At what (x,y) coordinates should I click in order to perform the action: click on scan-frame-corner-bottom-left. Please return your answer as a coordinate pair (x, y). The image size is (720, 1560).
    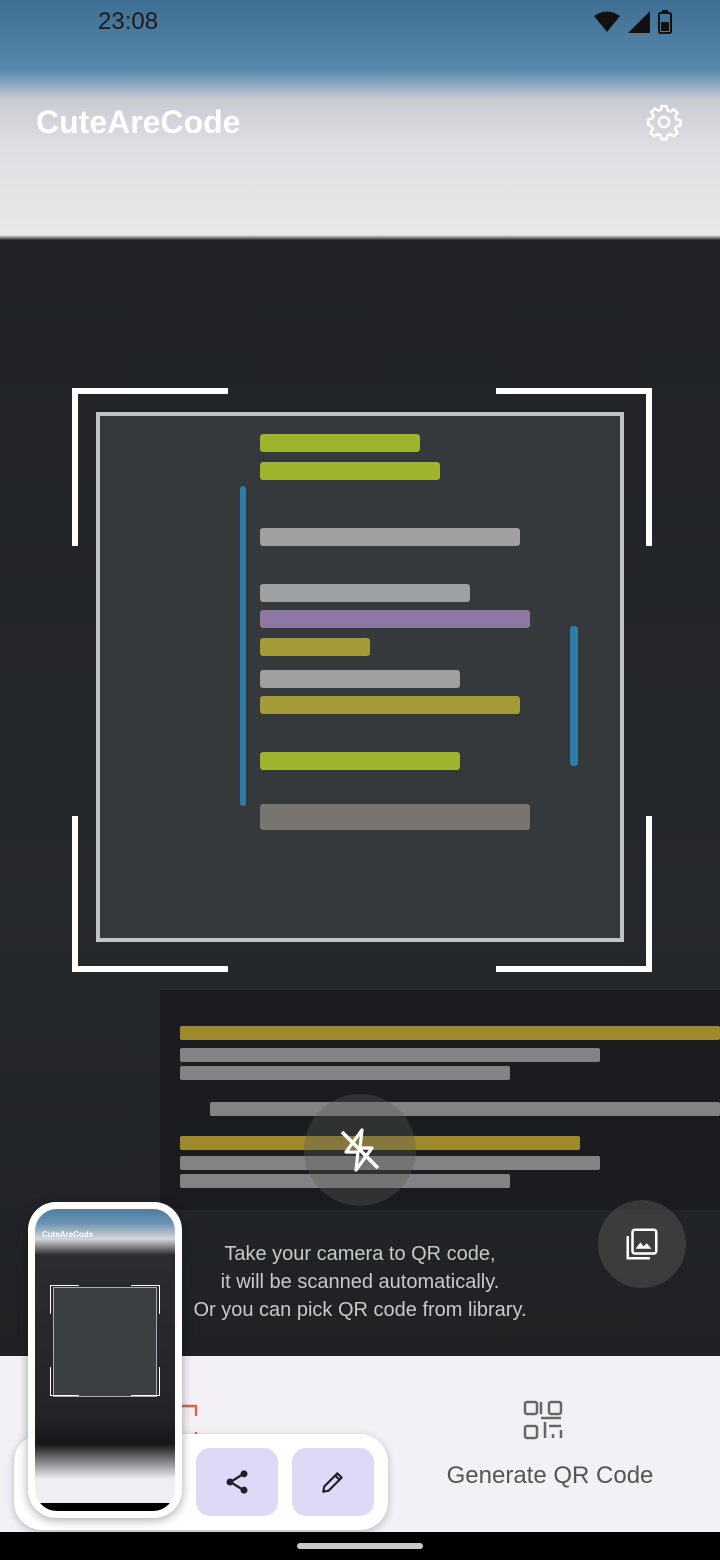
    Looking at the image, I should click on (150, 894).